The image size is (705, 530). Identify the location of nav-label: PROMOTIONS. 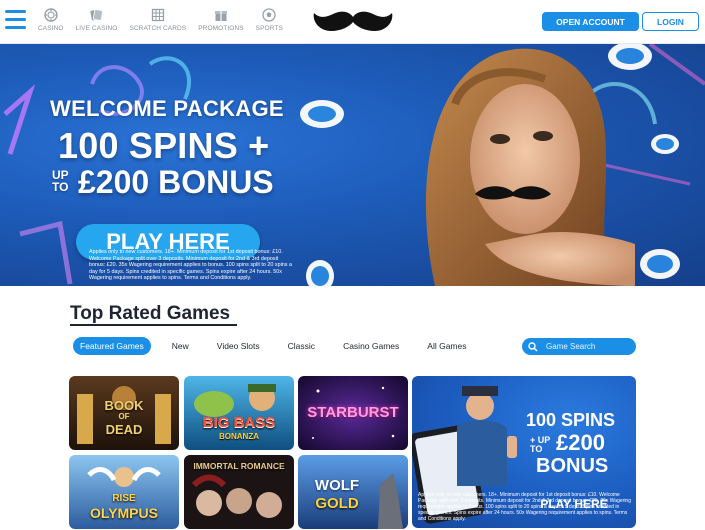
(221, 28).